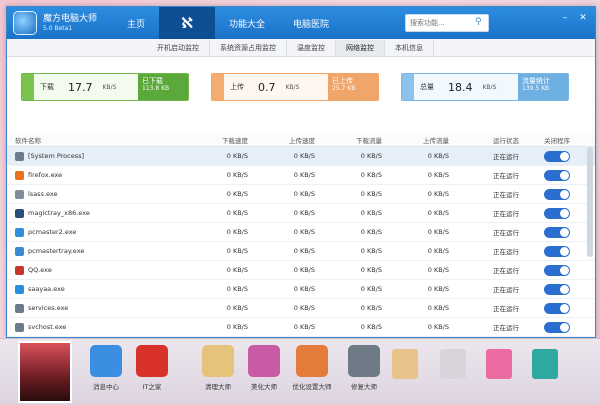  What do you see at coordinates (301, 289) in the screenshot?
I see `table-row: saayaa.exe 0 KB/S 0 KB/S 0 KB/S 0 KB/S 正在运行` at bounding box center [301, 289].